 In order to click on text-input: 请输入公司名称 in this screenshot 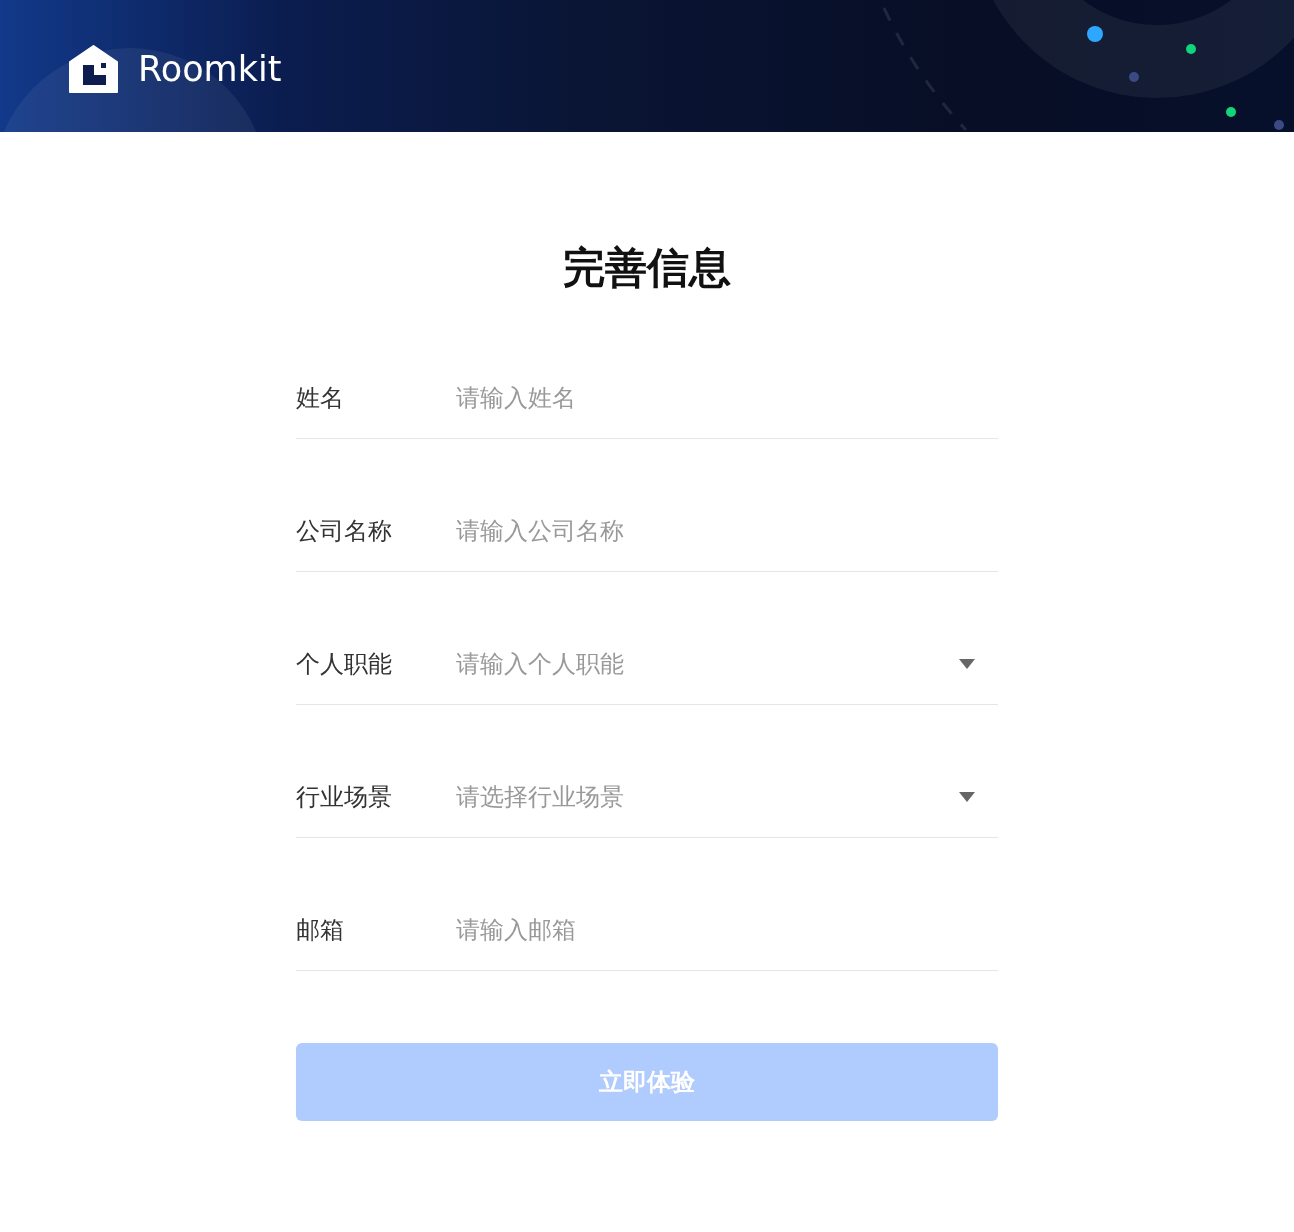, I will do `click(727, 531)`.